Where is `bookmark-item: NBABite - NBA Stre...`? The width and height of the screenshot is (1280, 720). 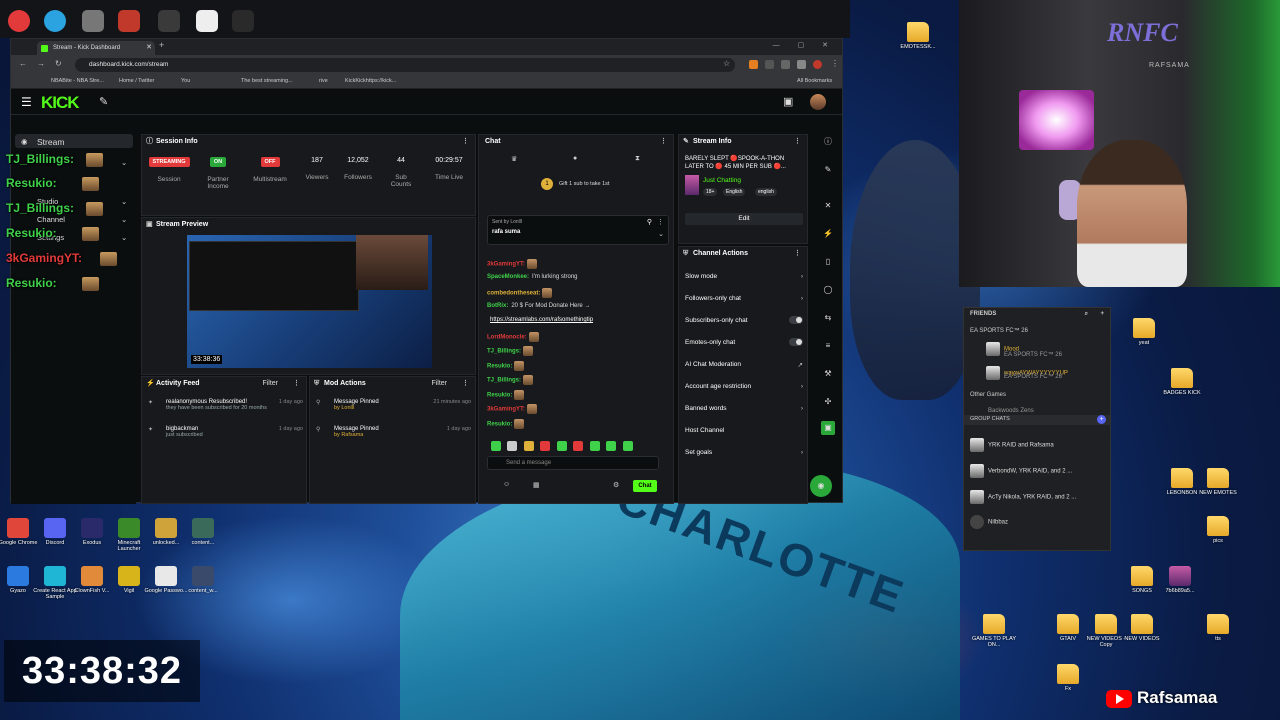 bookmark-item: NBABite - NBA Stre... is located at coordinates (77, 81).